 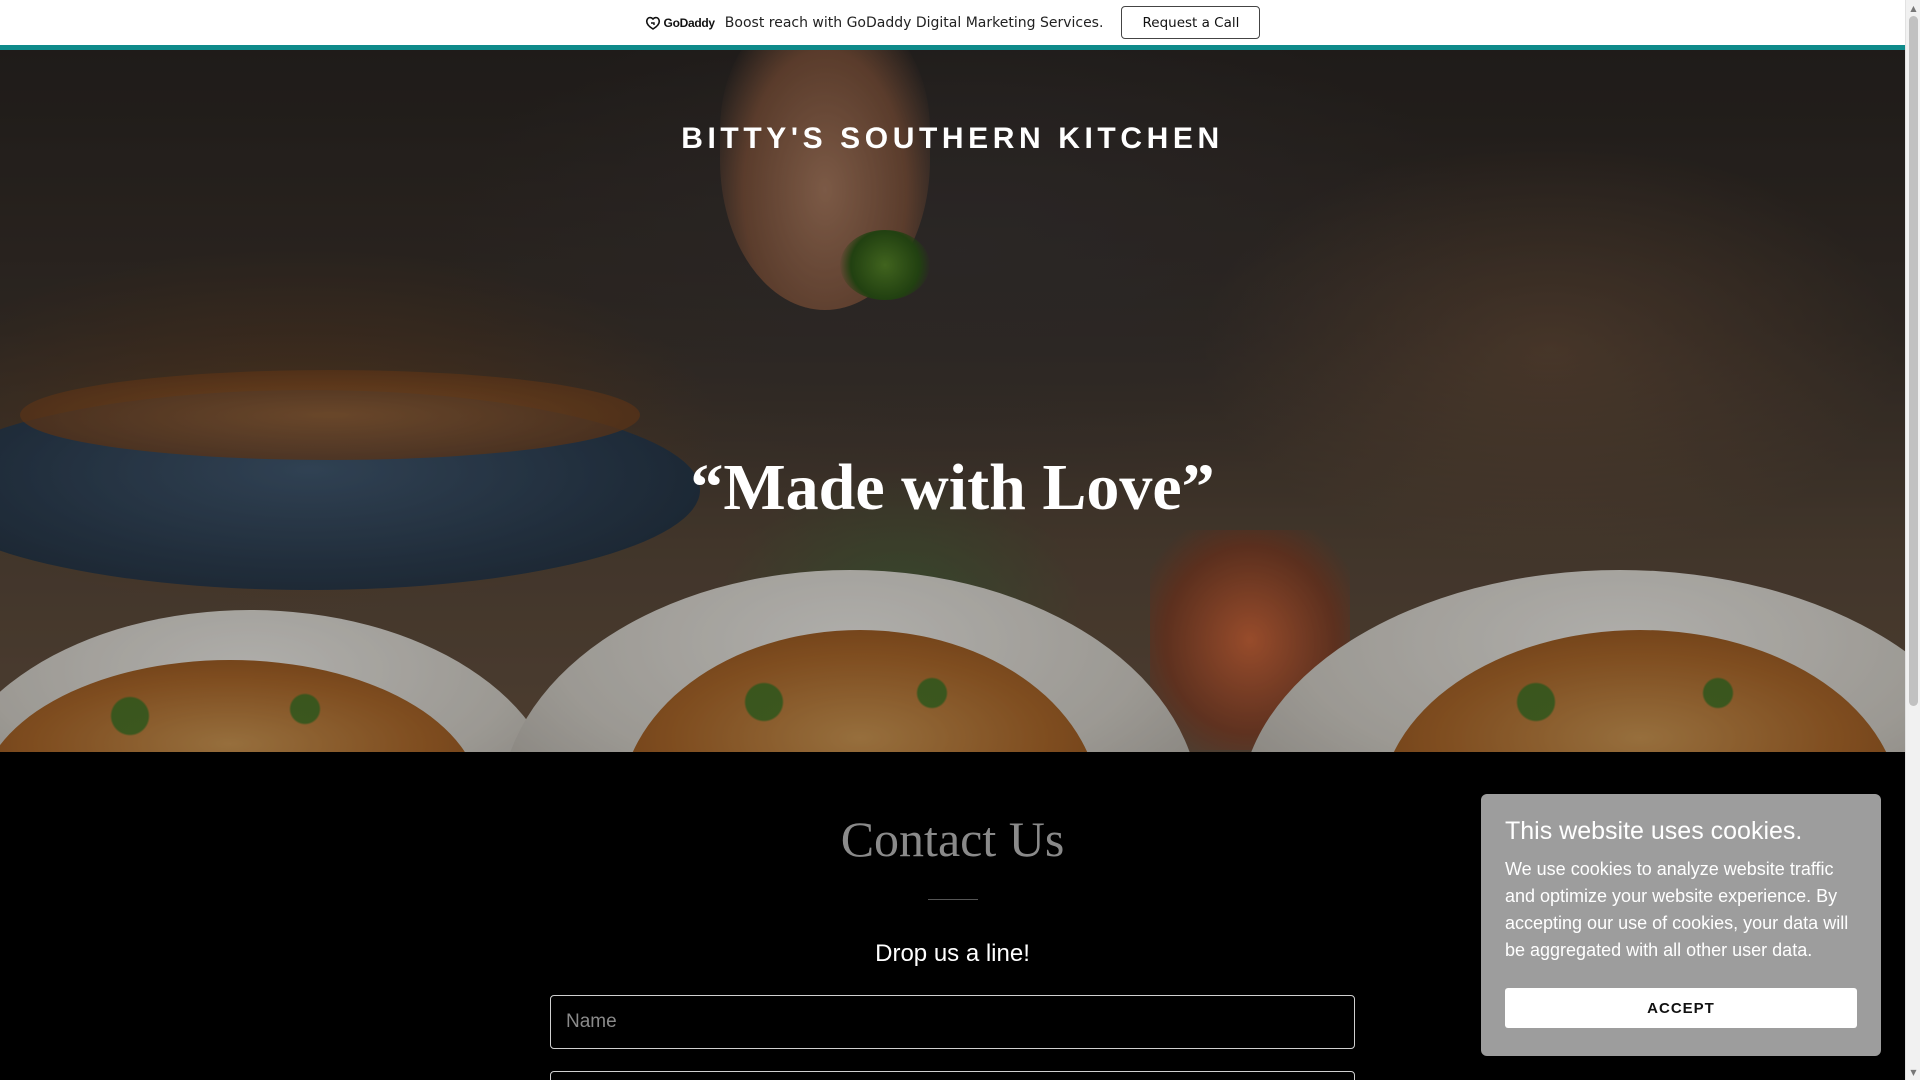 What do you see at coordinates (1913, 8) in the screenshot?
I see `scroll-up-icon: ▲` at bounding box center [1913, 8].